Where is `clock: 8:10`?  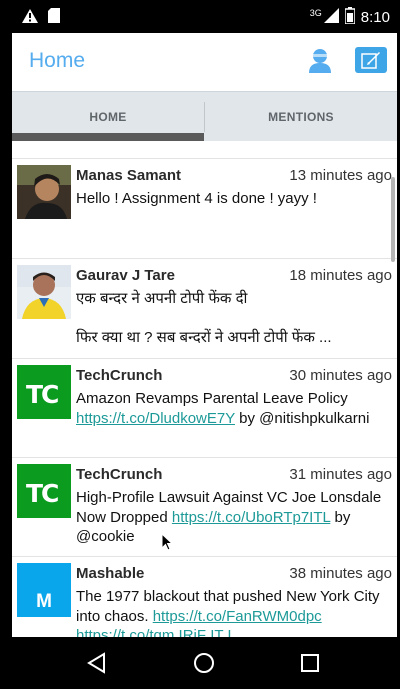 clock: 8:10 is located at coordinates (375, 17).